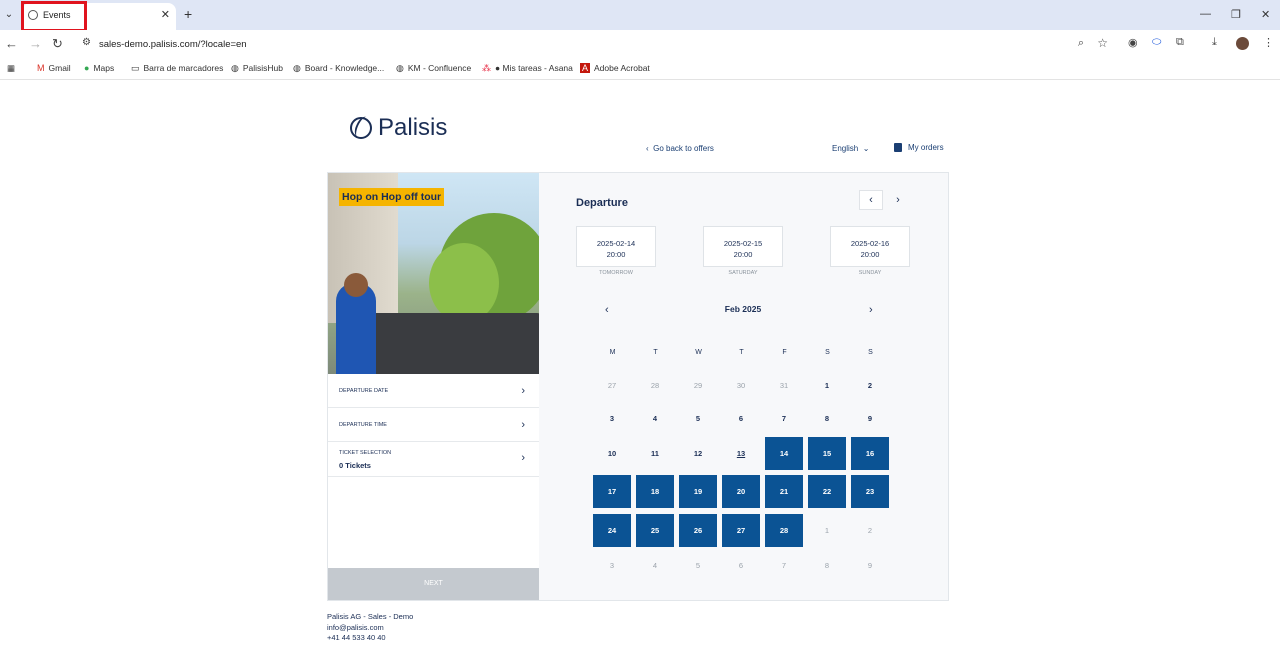 The height and width of the screenshot is (671, 1280). I want to click on quick-date-option: 2025-02-16 20:00, so click(870, 246).